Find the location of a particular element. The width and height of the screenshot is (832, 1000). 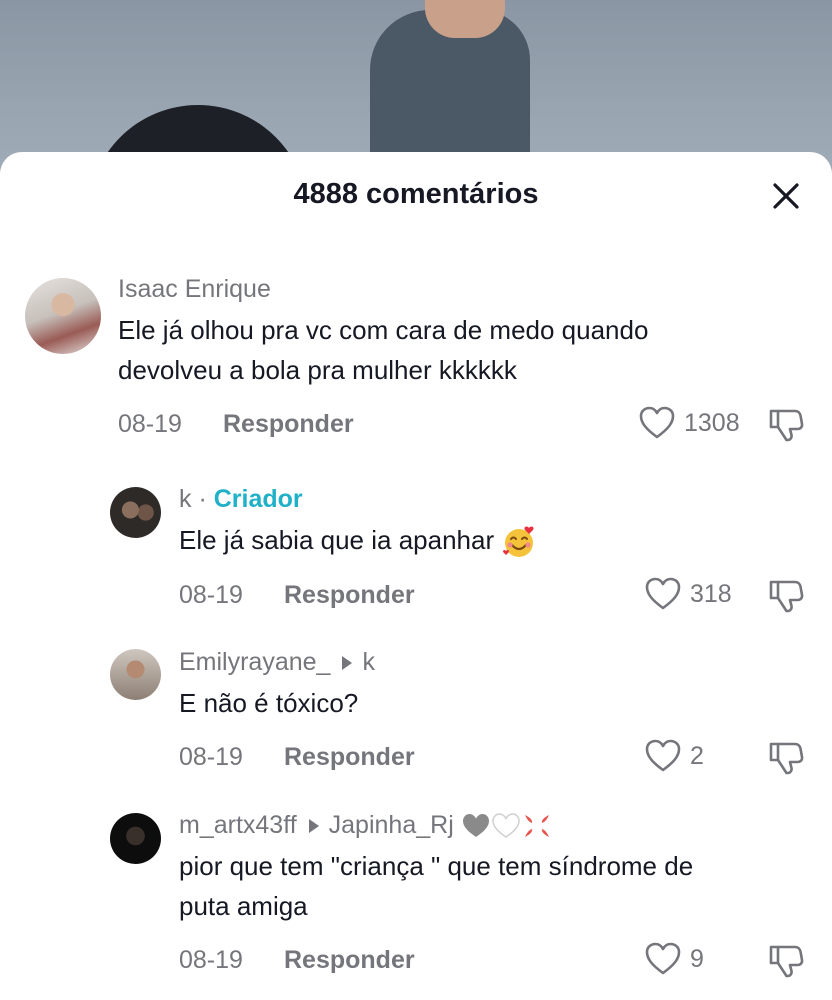

comment-text-line: devolveu a bola pra mulher kkkkkk is located at coordinates (317, 370).